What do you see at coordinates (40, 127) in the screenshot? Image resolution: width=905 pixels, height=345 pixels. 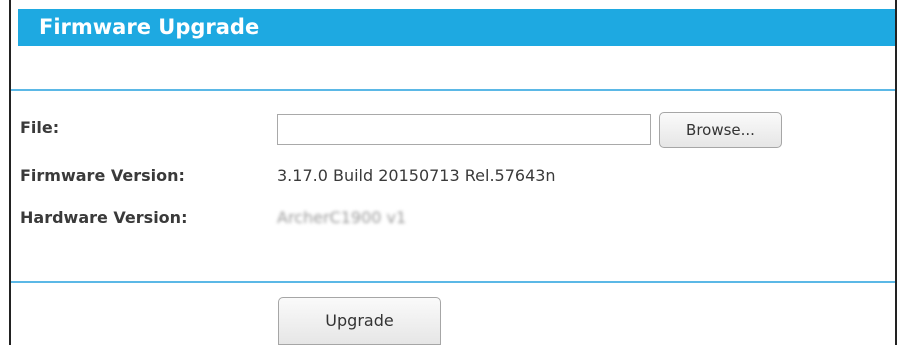 I see `file-label: File:` at bounding box center [40, 127].